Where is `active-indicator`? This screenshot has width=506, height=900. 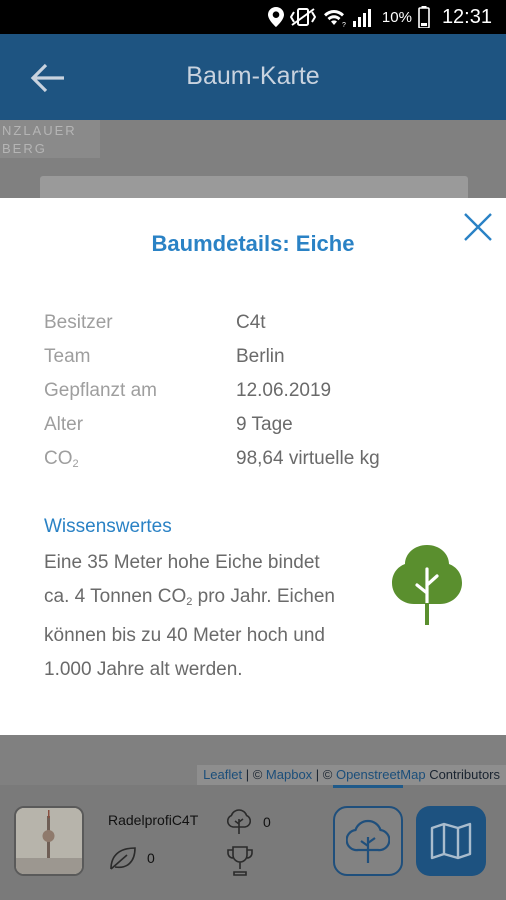
active-indicator is located at coordinates (368, 786).